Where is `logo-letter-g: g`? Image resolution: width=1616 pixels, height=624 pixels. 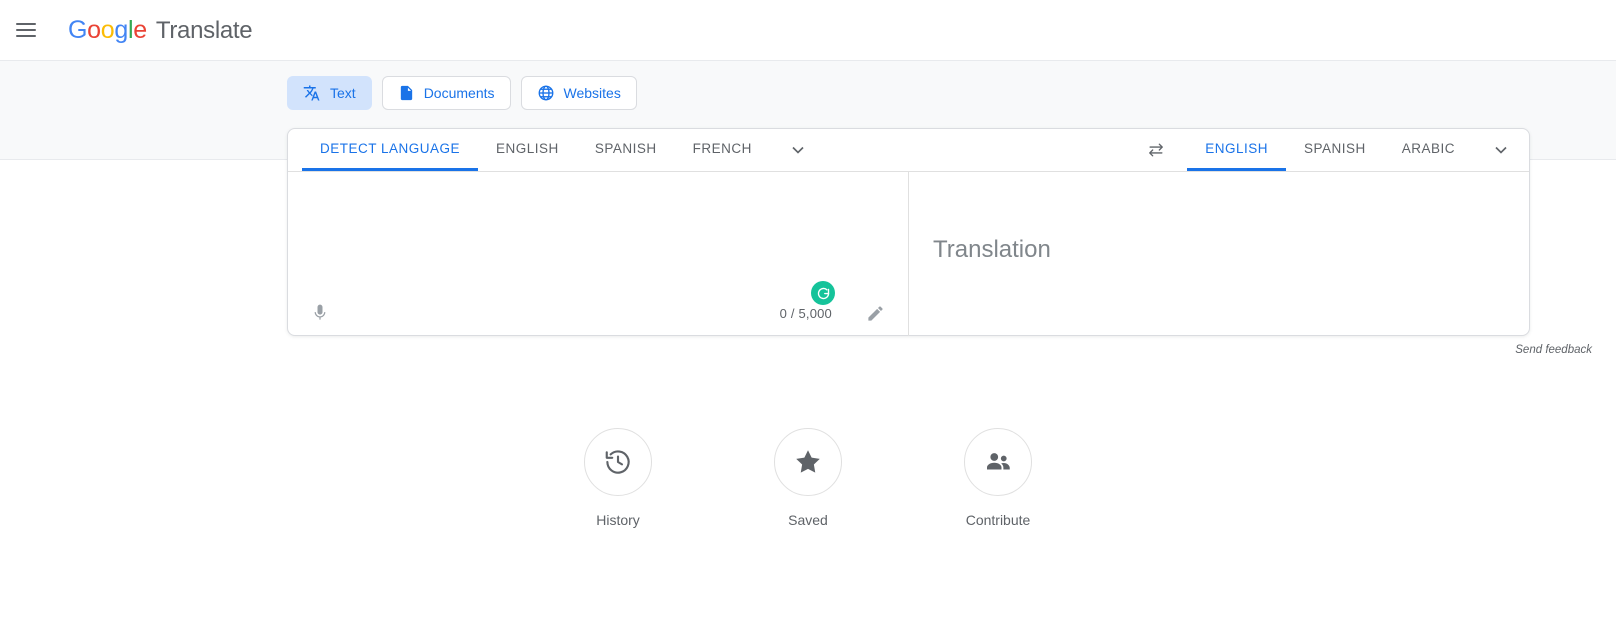
logo-letter-g: g is located at coordinates (121, 29).